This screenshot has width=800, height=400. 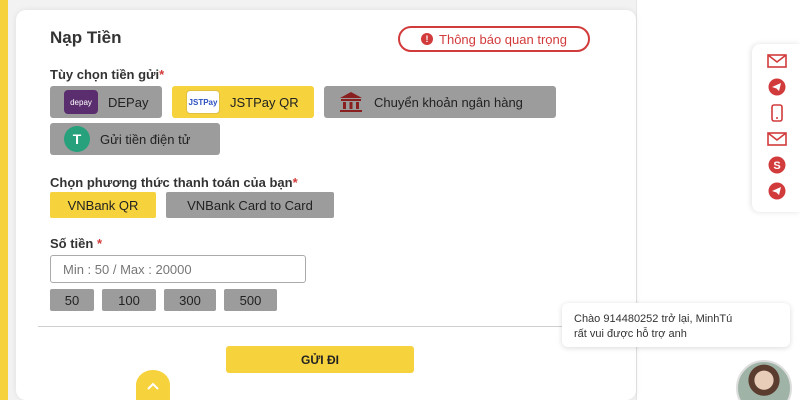 I want to click on depay-logo-text: depay, so click(x=81, y=102).